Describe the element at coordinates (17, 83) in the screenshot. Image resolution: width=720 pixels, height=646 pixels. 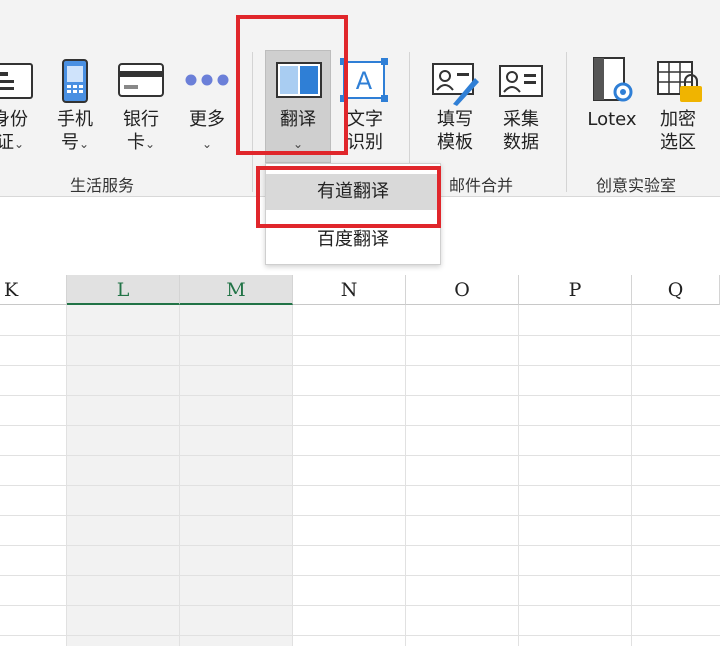
I see `id-card-icon` at that location.